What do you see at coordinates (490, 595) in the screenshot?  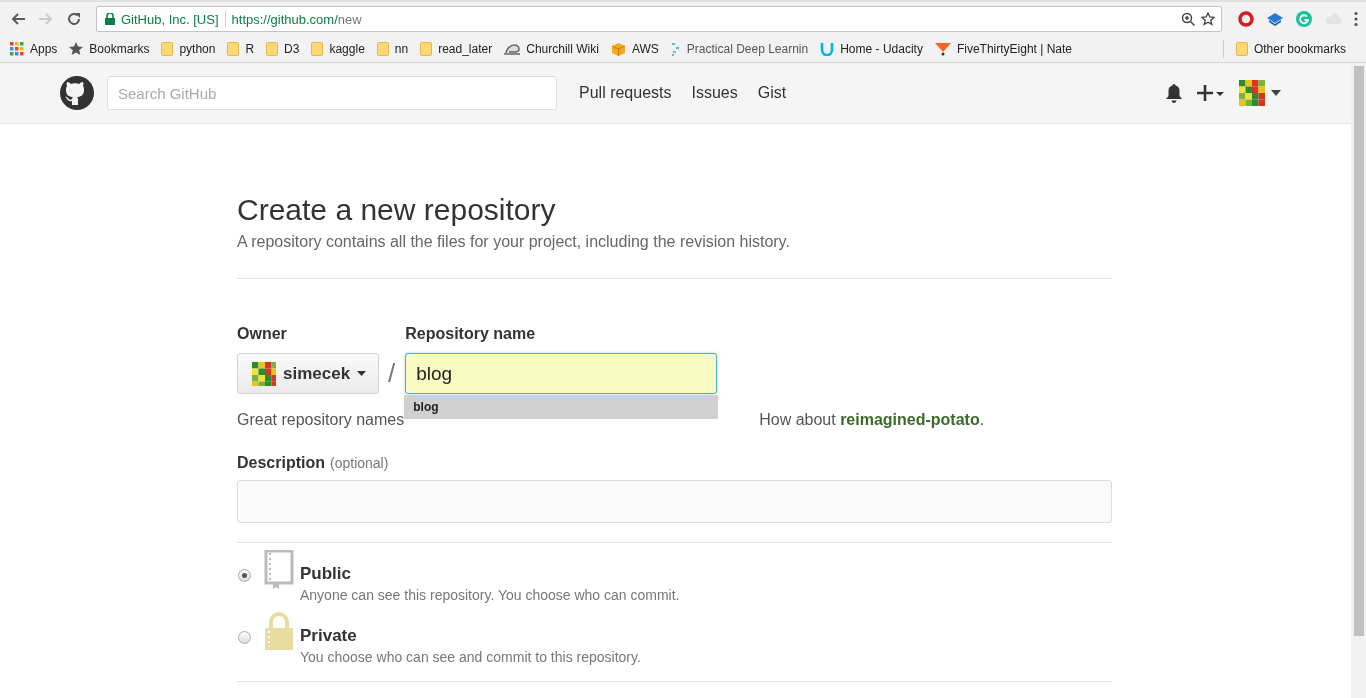 I see `option-description: Anyone can see this repository. You choose who can commit.` at bounding box center [490, 595].